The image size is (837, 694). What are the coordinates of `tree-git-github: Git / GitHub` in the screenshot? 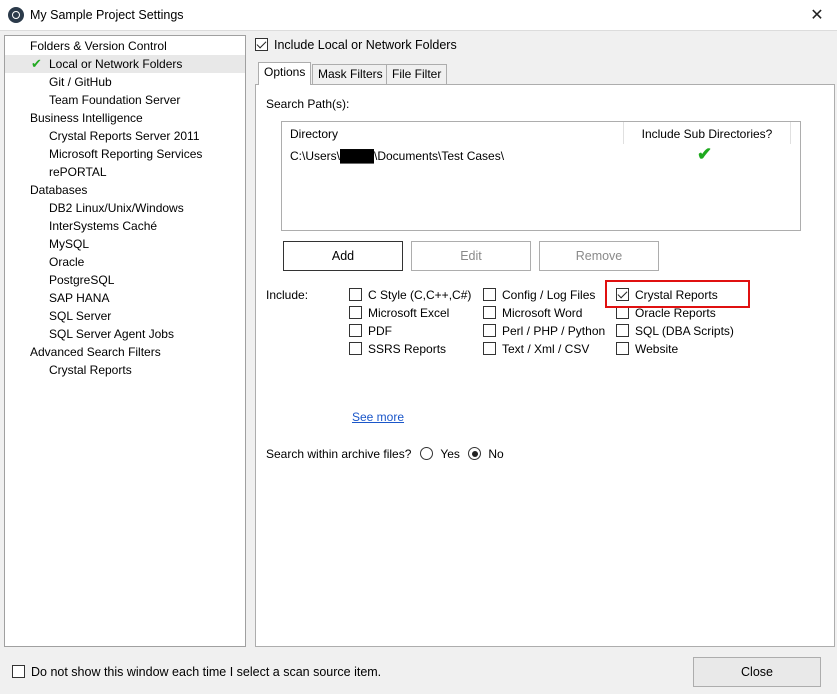 It's located at (125, 82).